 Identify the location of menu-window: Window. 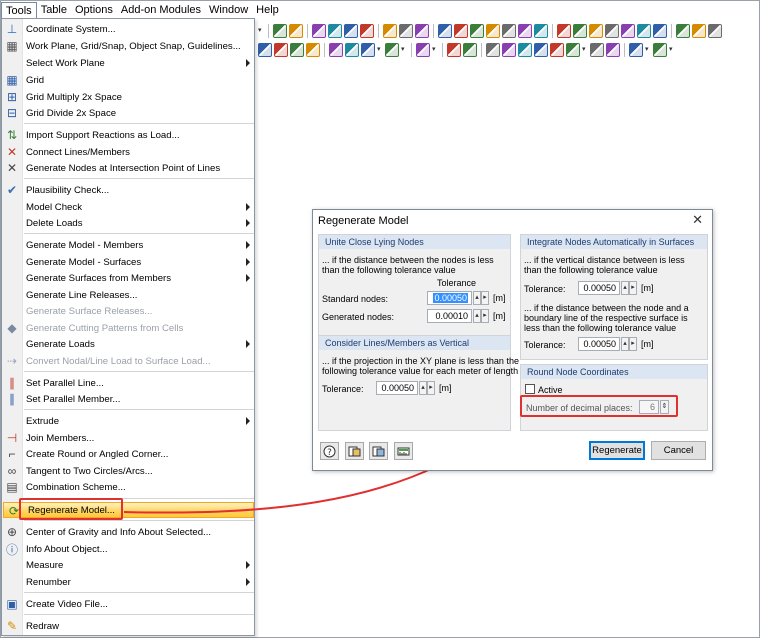
(228, 10).